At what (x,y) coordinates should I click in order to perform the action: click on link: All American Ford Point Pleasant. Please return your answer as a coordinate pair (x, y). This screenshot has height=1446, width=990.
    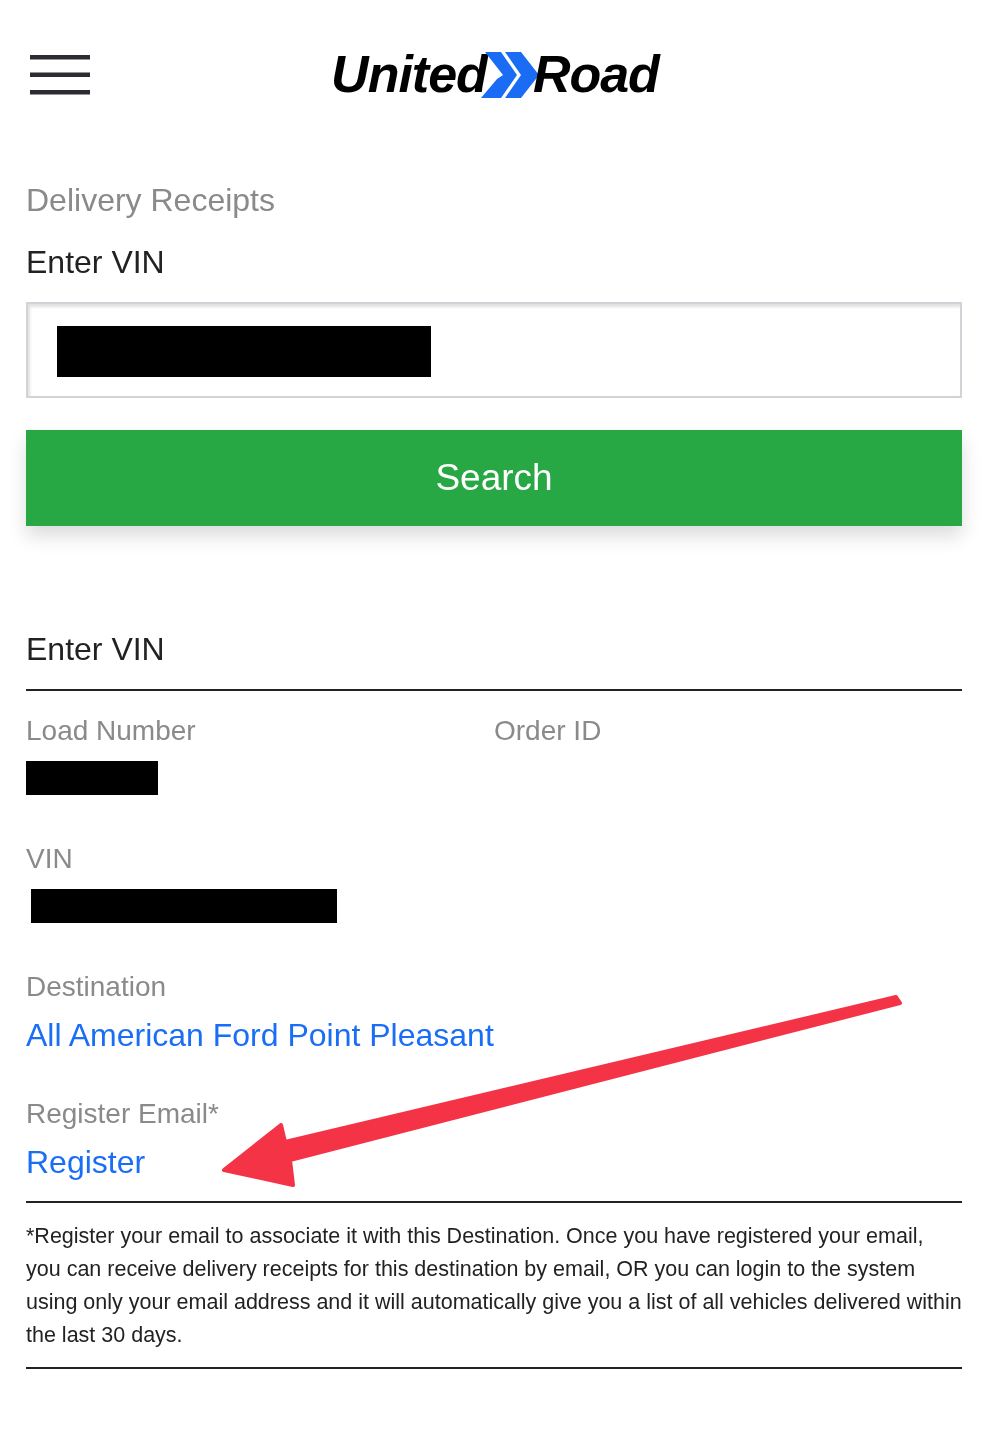
    Looking at the image, I should click on (260, 1035).